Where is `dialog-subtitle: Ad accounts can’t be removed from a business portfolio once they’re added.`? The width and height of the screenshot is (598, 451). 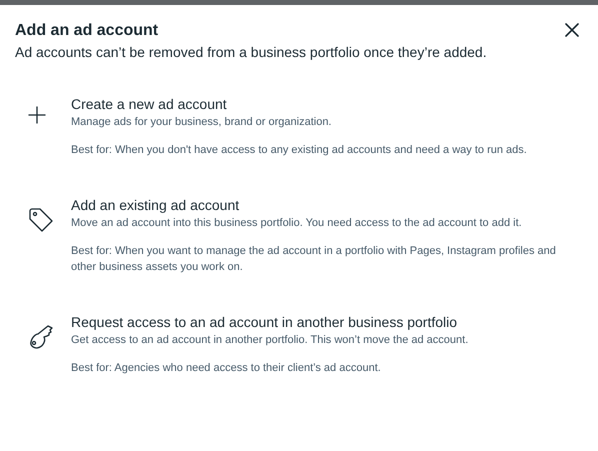 dialog-subtitle: Ad accounts can’t be removed from a business portfolio once they’re added. is located at coordinates (251, 52).